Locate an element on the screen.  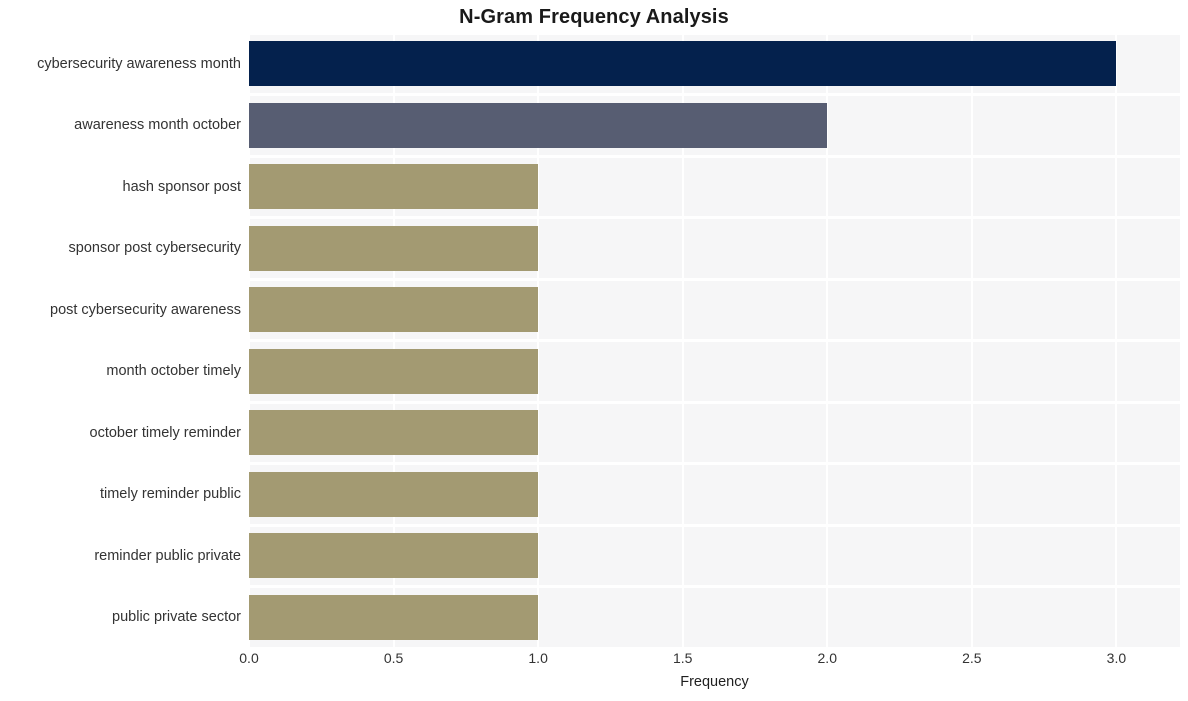
y-axis-tick-label: sponsor post cybersecurity is located at coordinates (154, 248).